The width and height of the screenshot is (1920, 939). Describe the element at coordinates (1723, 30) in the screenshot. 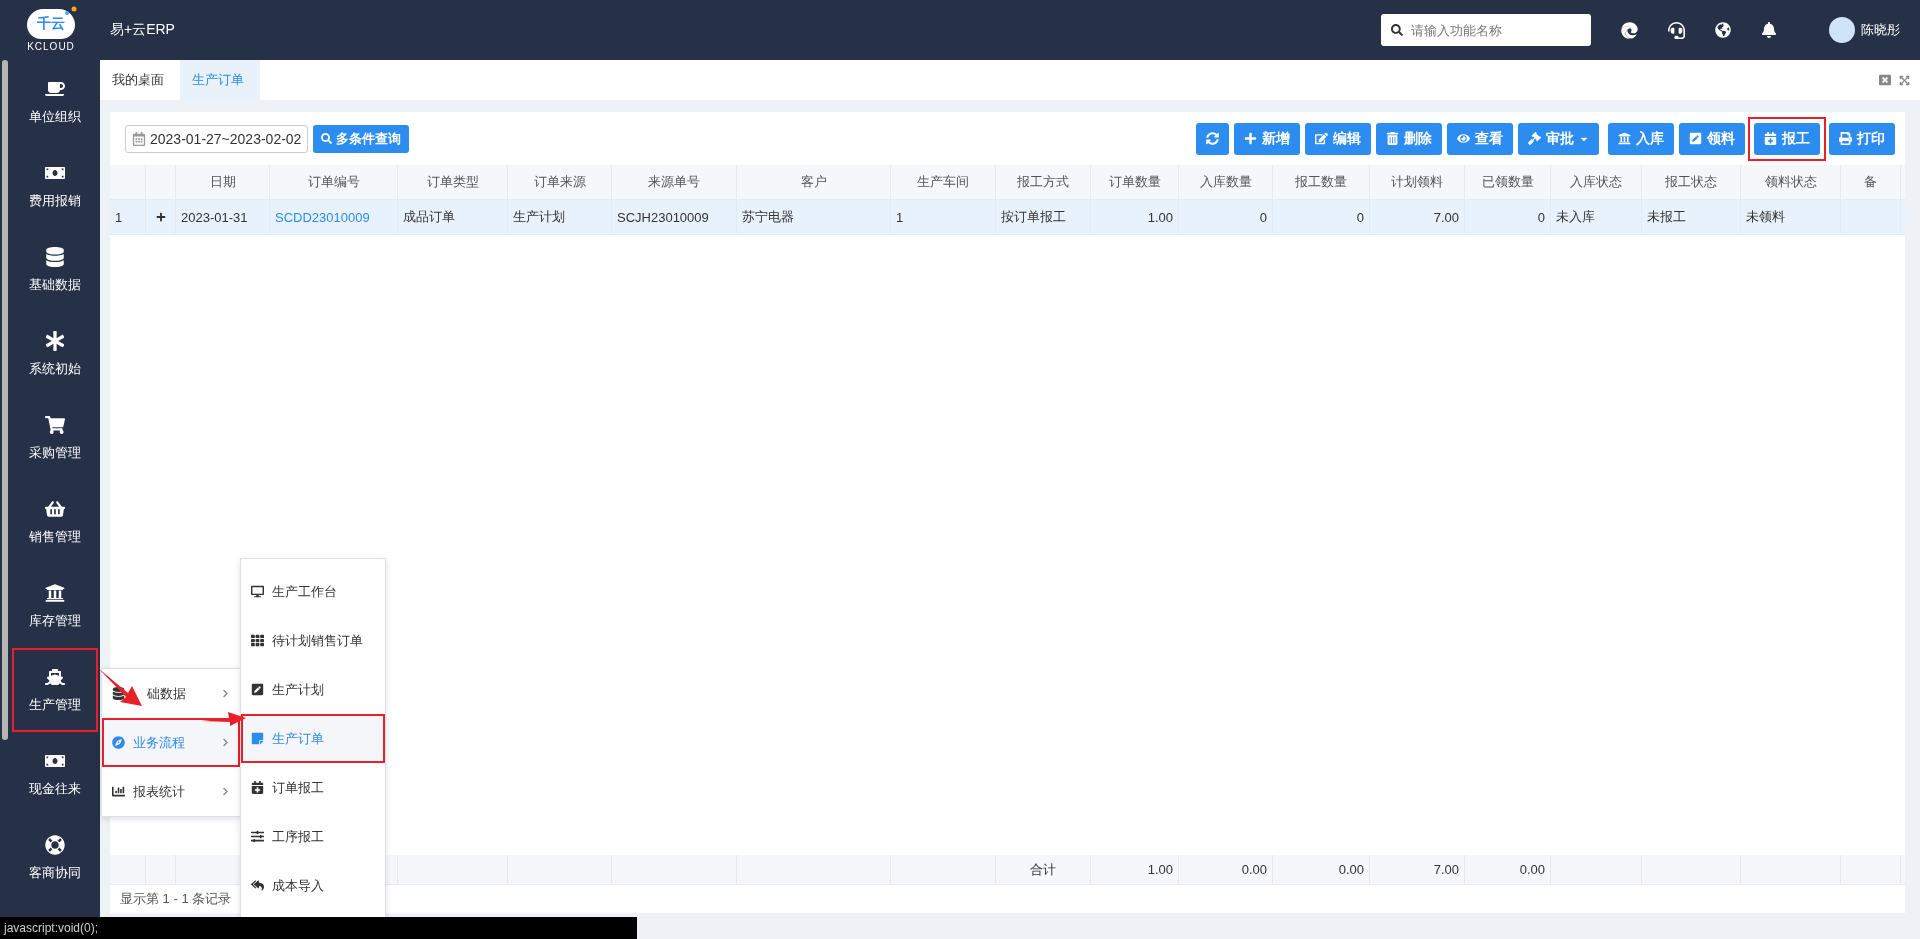

I see `globe-icon` at that location.